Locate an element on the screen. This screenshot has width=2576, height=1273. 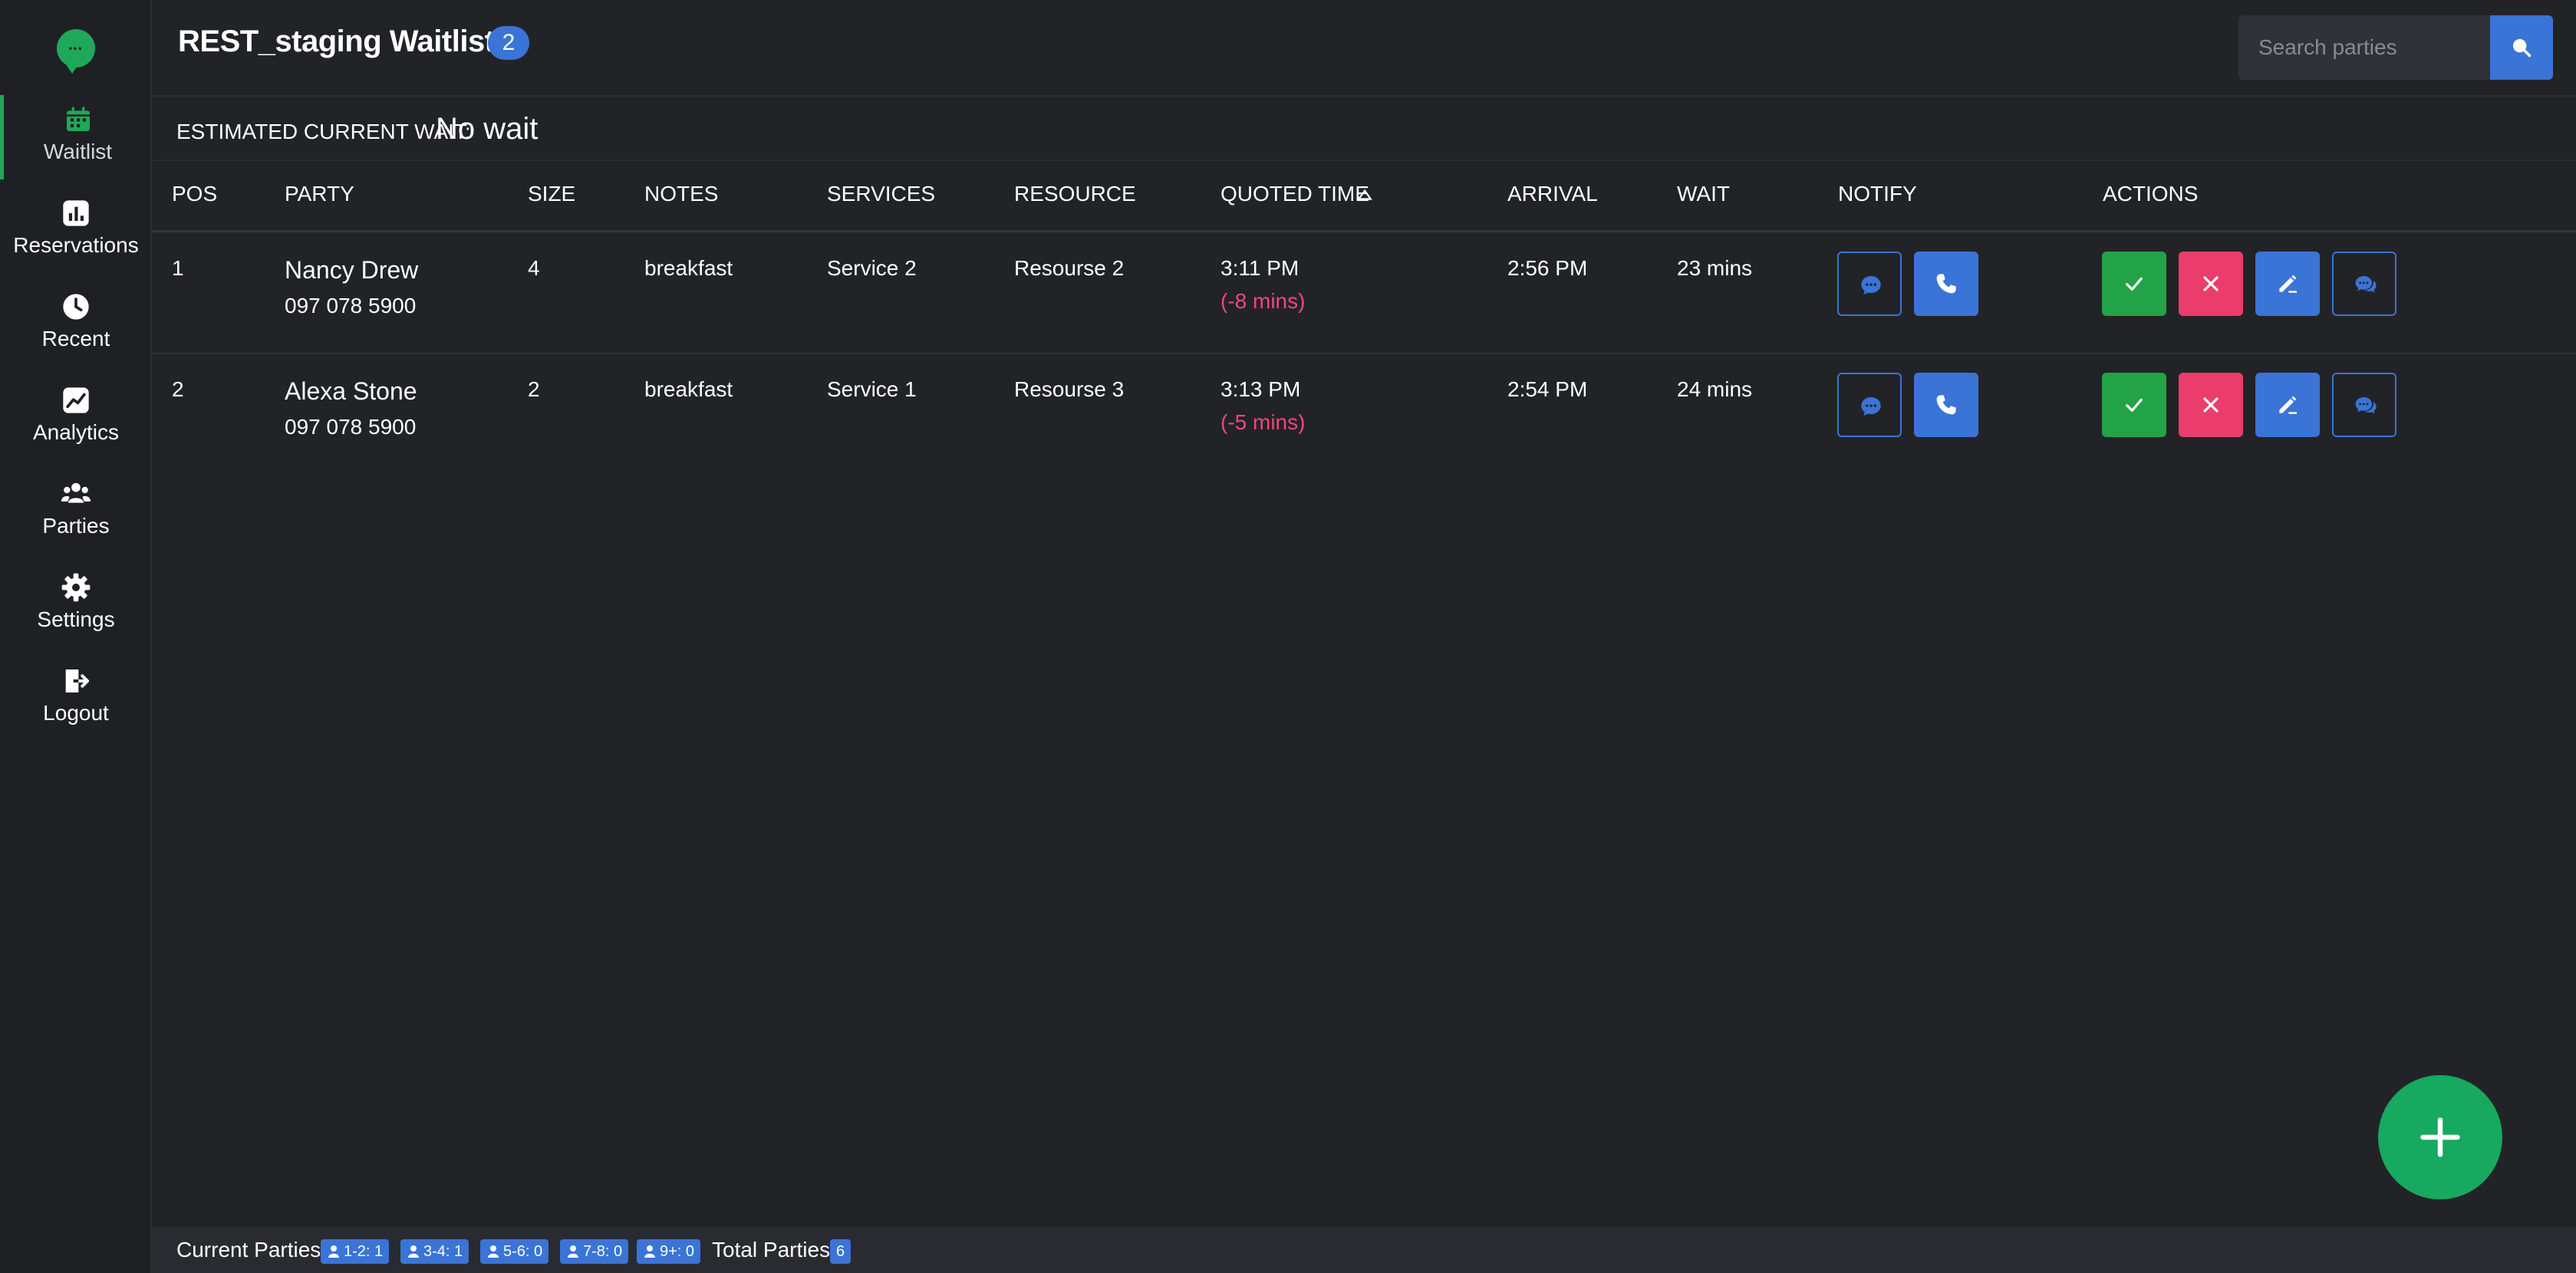
search-input is located at coordinates (2365, 47).